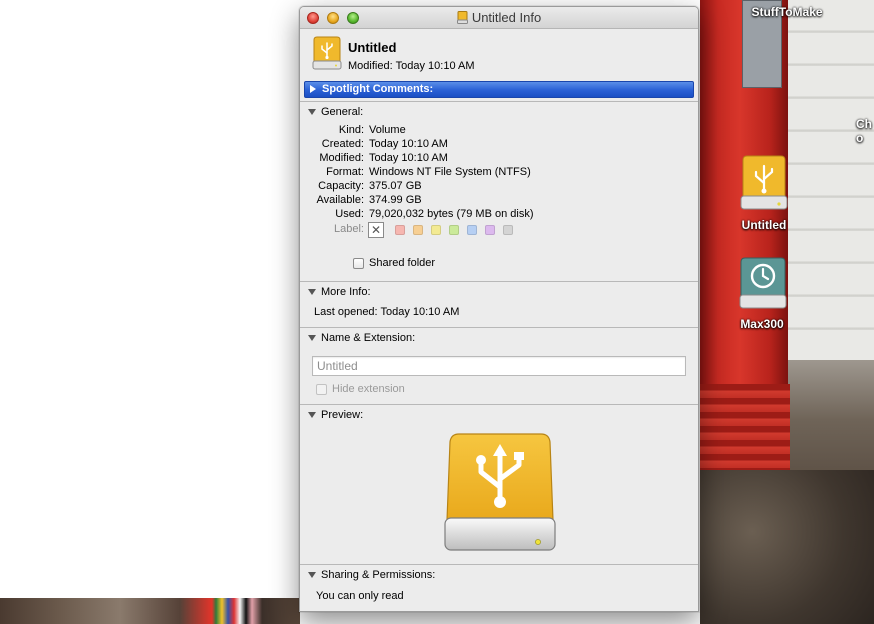 This screenshot has height=624, width=874. Describe the element at coordinates (499, 415) in the screenshot. I see `preview-section-header: Preview:` at that location.